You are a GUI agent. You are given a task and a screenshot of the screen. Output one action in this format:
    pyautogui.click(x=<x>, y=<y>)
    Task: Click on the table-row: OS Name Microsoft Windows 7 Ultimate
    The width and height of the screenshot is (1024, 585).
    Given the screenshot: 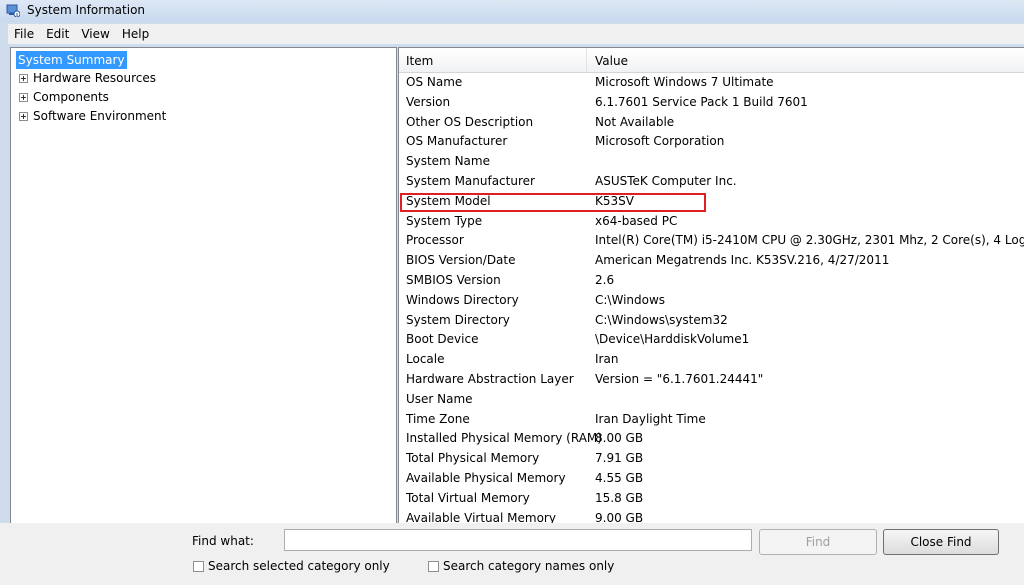 What is the action you would take?
    pyautogui.click(x=711, y=83)
    